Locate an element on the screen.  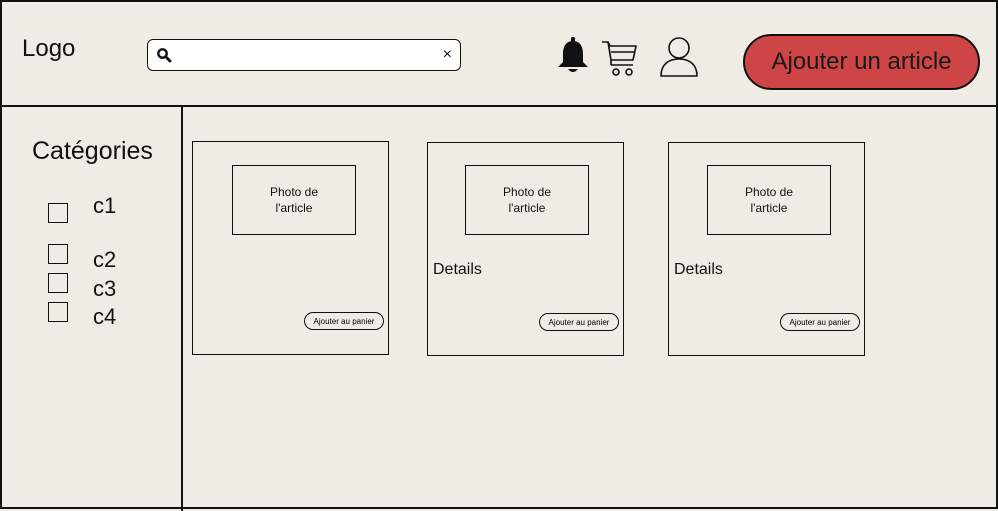
categories-title: Catégories is located at coordinates (92, 151).